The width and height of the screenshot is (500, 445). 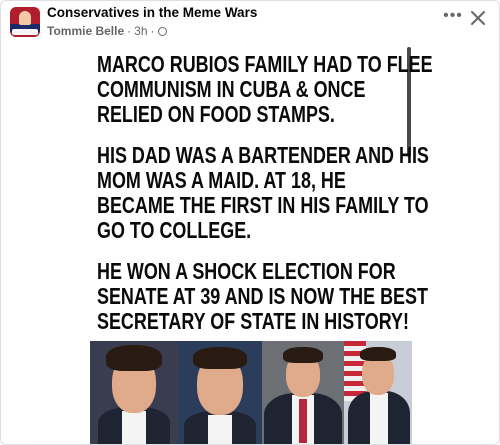 I want to click on meme-line: BECAME THE FIRST IN HIS FAMILY TO, so click(x=263, y=205).